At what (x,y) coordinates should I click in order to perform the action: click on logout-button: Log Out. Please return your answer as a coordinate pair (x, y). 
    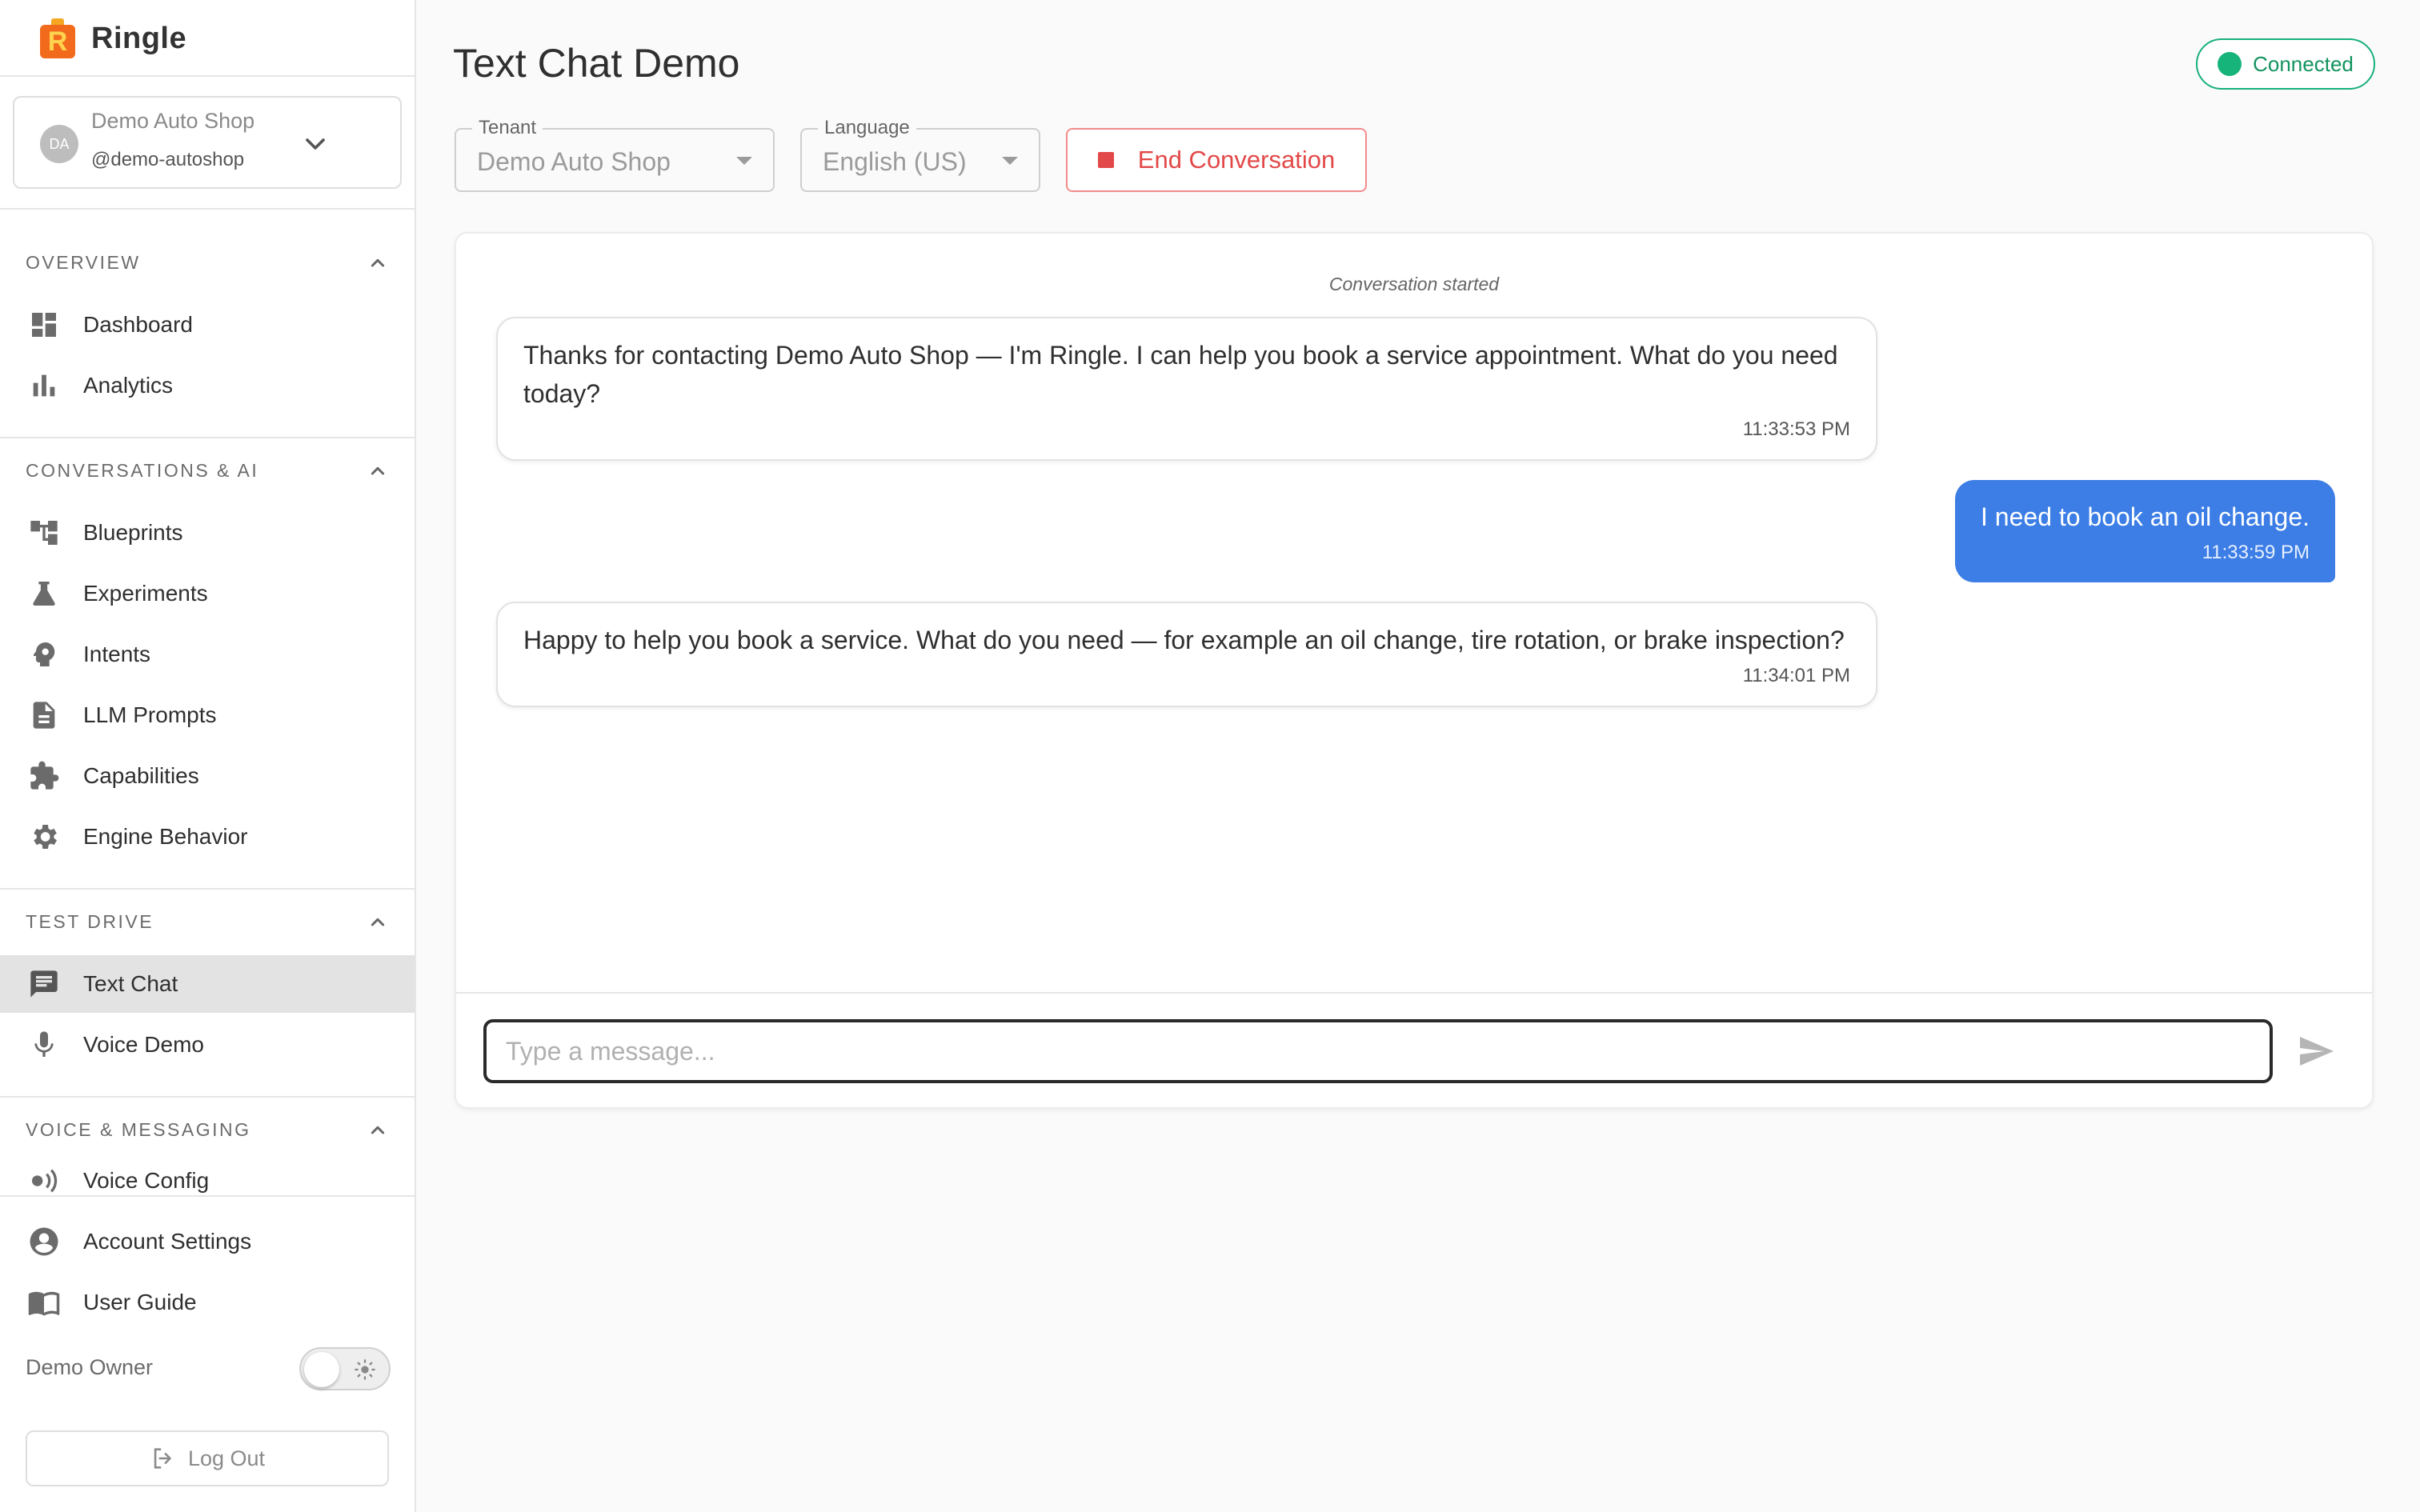
    Looking at the image, I should click on (207, 1458).